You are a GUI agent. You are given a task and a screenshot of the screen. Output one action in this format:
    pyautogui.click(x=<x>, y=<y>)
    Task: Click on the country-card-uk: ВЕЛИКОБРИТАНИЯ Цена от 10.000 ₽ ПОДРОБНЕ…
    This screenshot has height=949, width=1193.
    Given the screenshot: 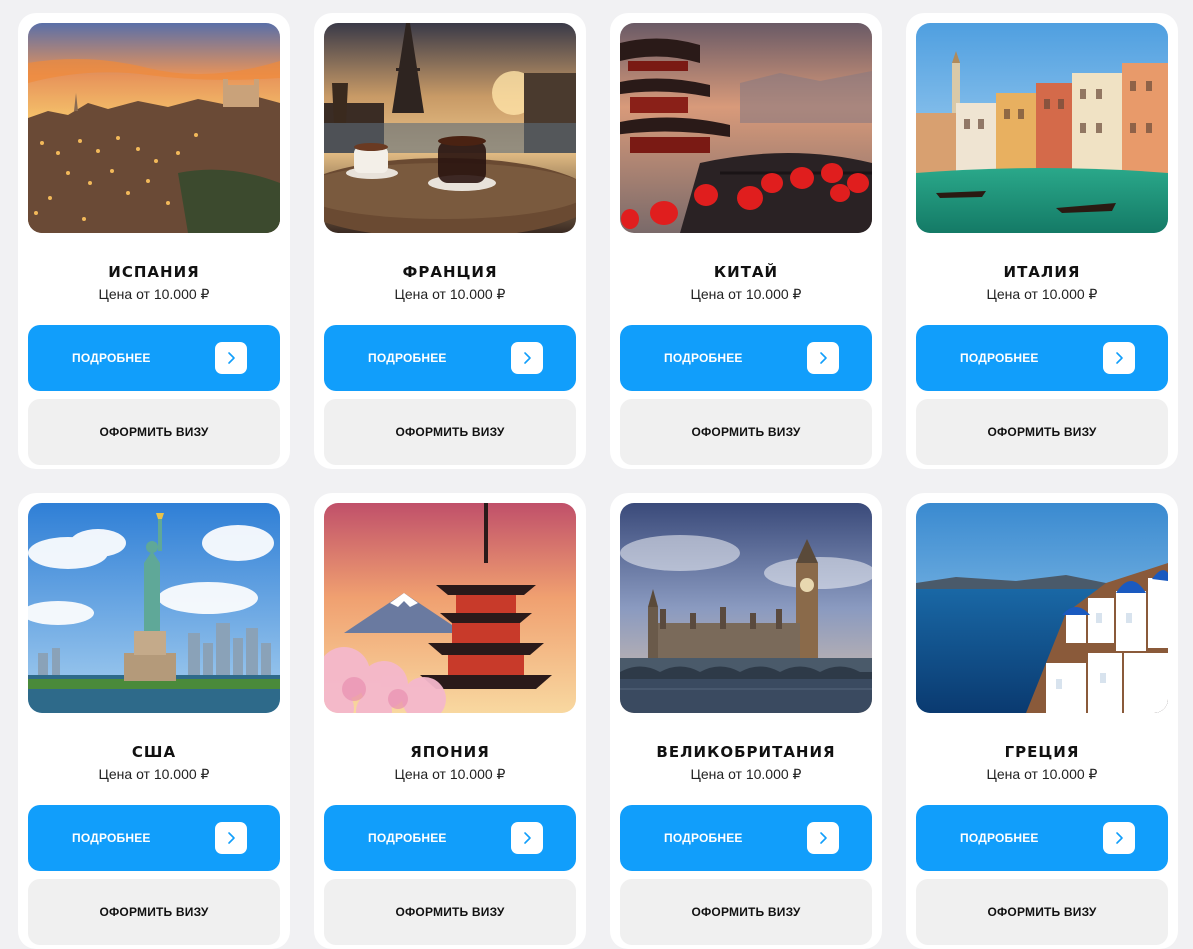 What is the action you would take?
    pyautogui.click(x=746, y=721)
    